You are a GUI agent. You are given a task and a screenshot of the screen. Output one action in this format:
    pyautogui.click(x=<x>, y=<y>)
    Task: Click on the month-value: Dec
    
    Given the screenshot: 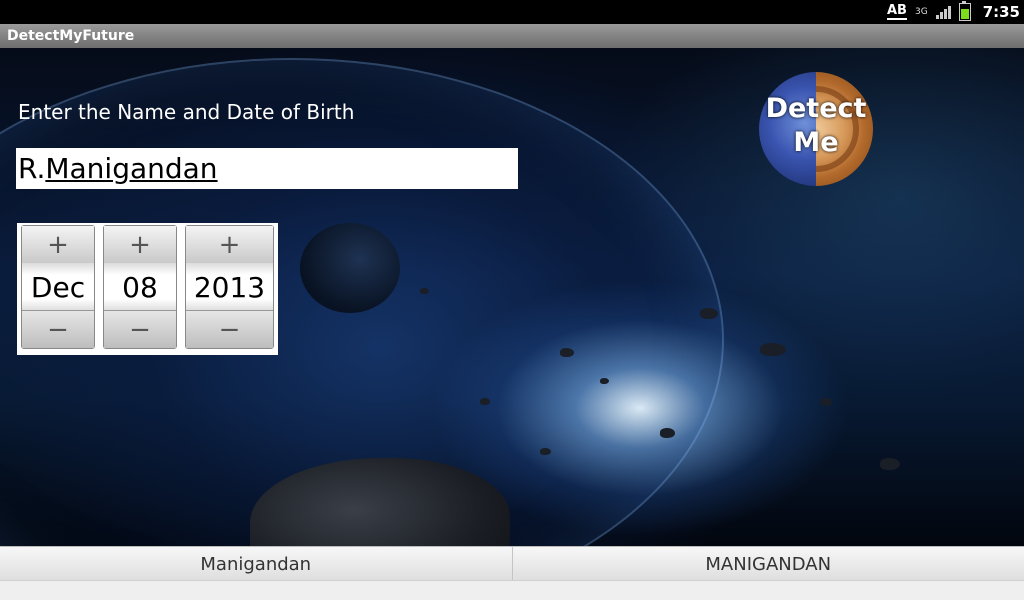 What is the action you would take?
    pyautogui.click(x=58, y=287)
    